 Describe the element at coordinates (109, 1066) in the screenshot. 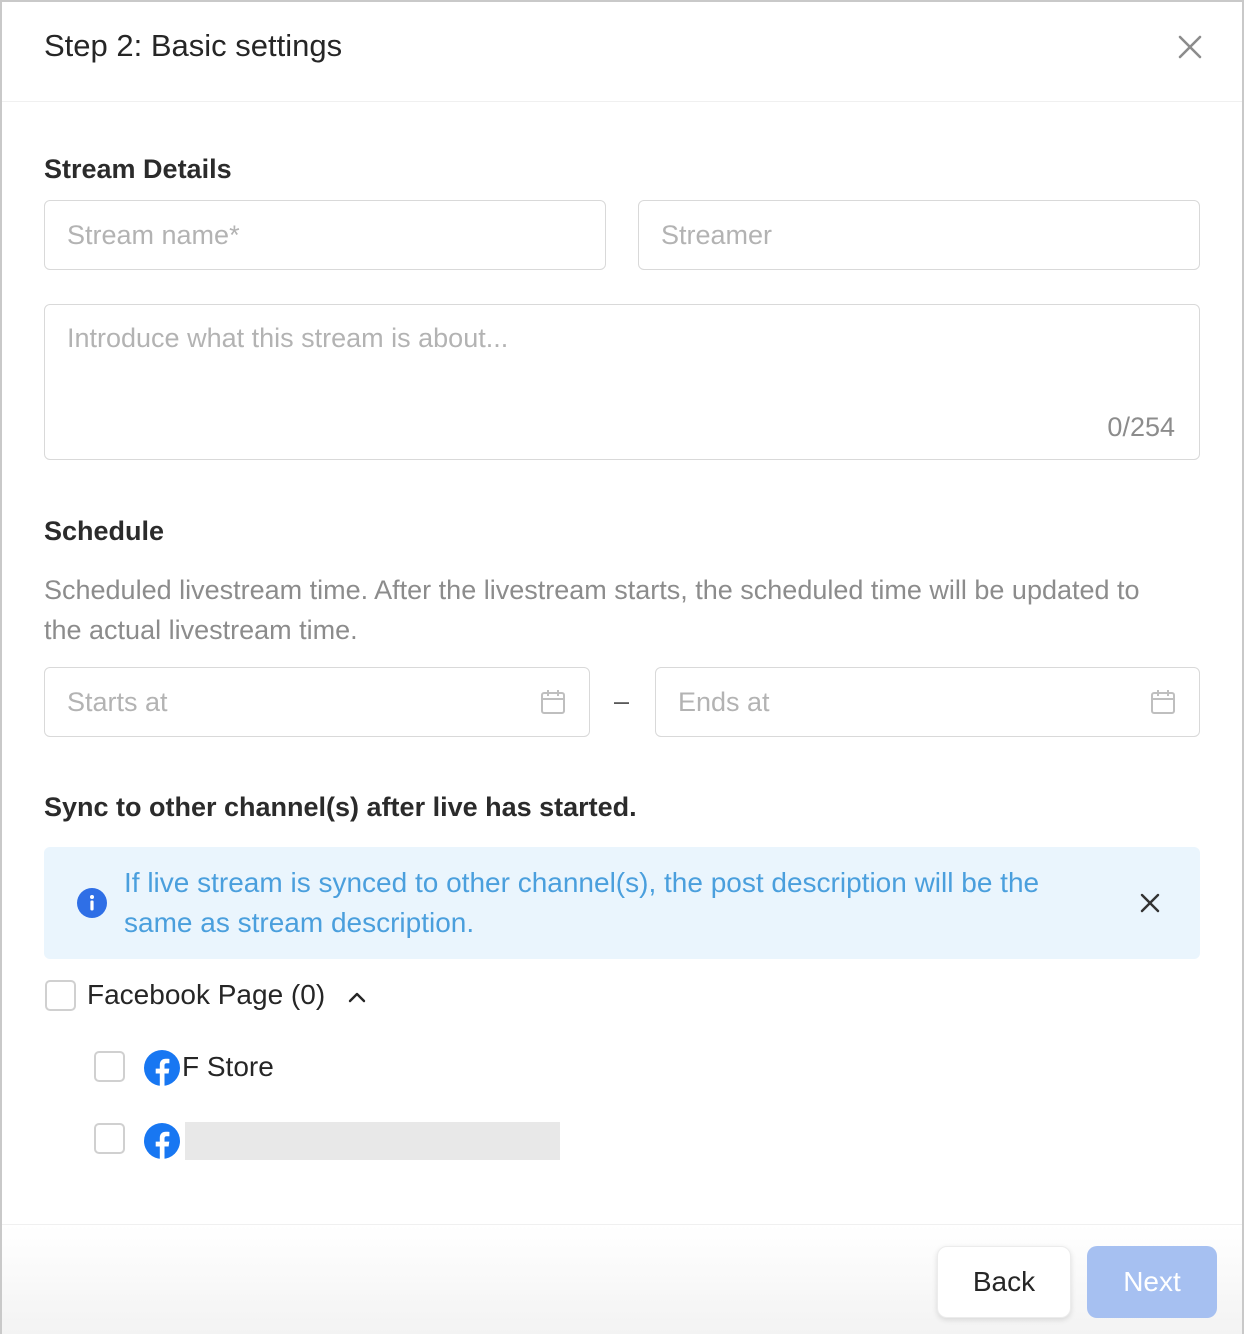

I see `page-checkbox-f-store` at that location.